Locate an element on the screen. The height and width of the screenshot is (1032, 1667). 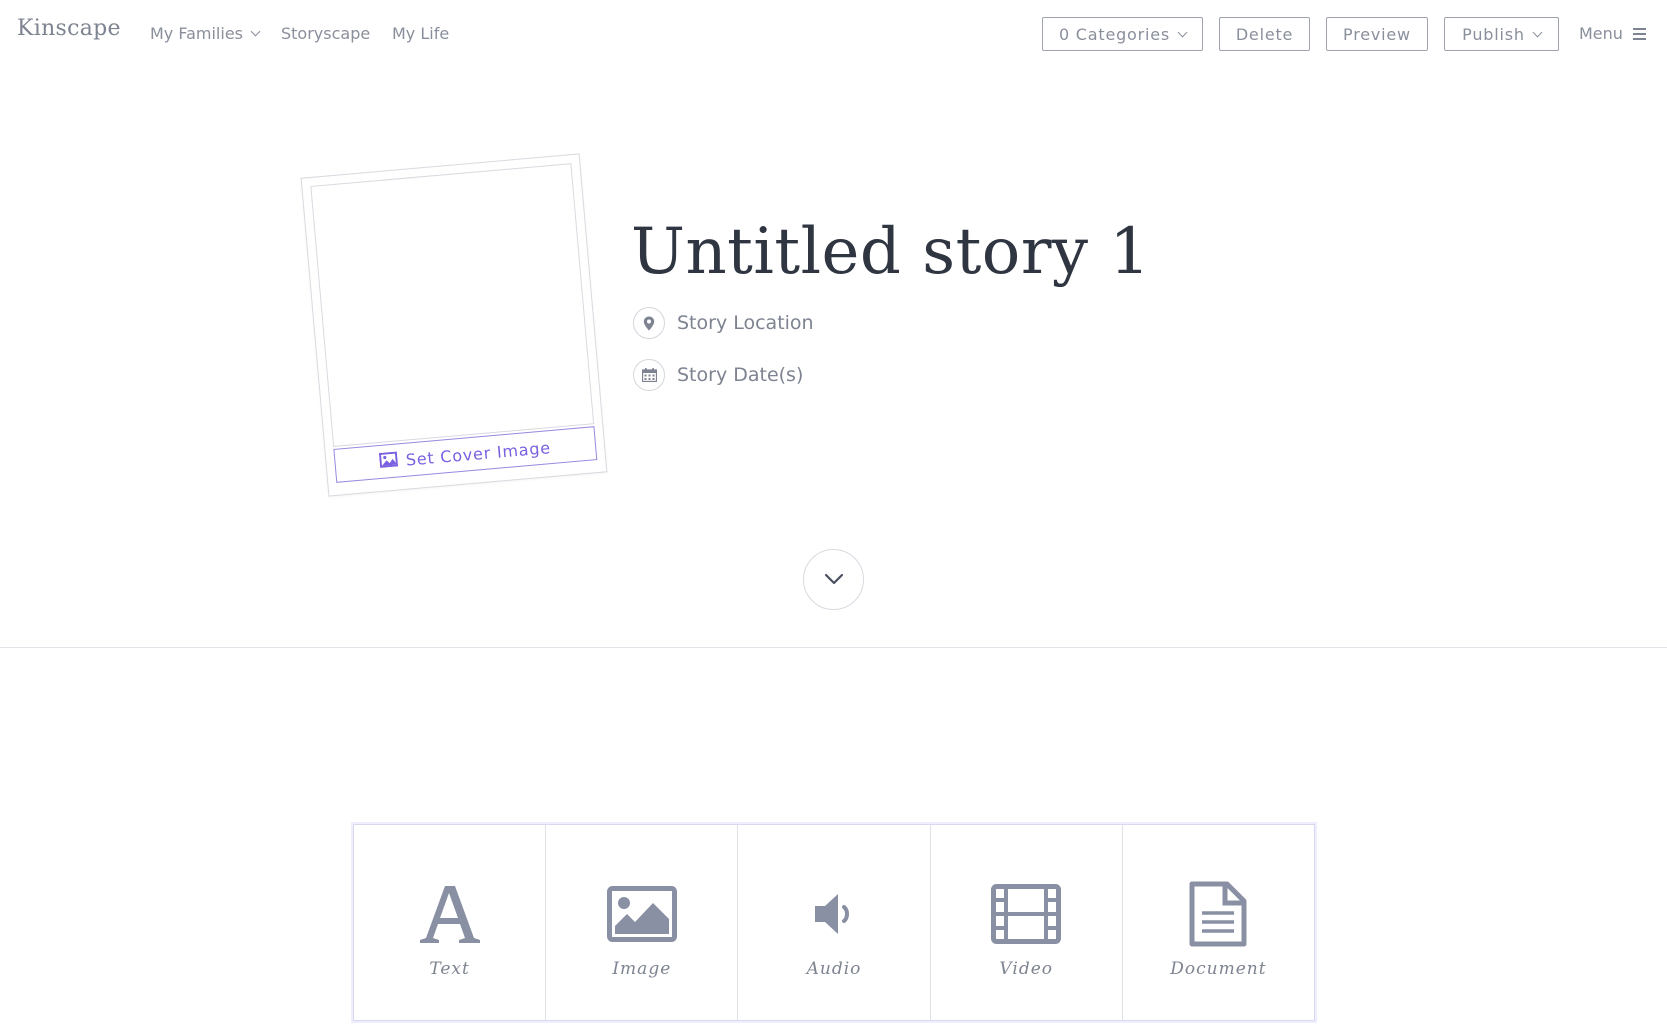
publish-button: Publish is located at coordinates (1501, 34).